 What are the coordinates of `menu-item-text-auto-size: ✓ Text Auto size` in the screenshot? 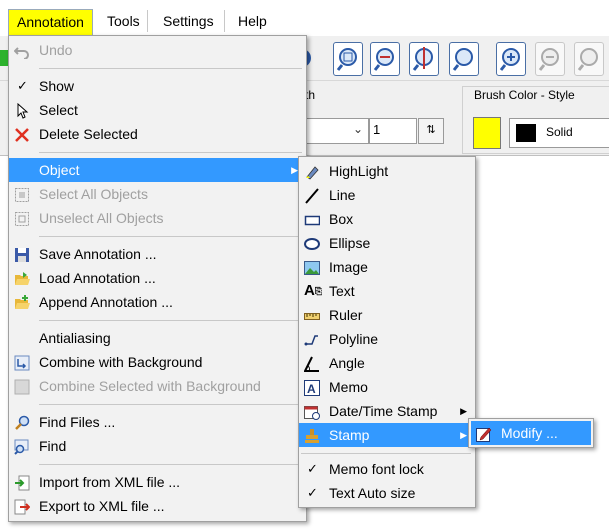 It's located at (387, 493).